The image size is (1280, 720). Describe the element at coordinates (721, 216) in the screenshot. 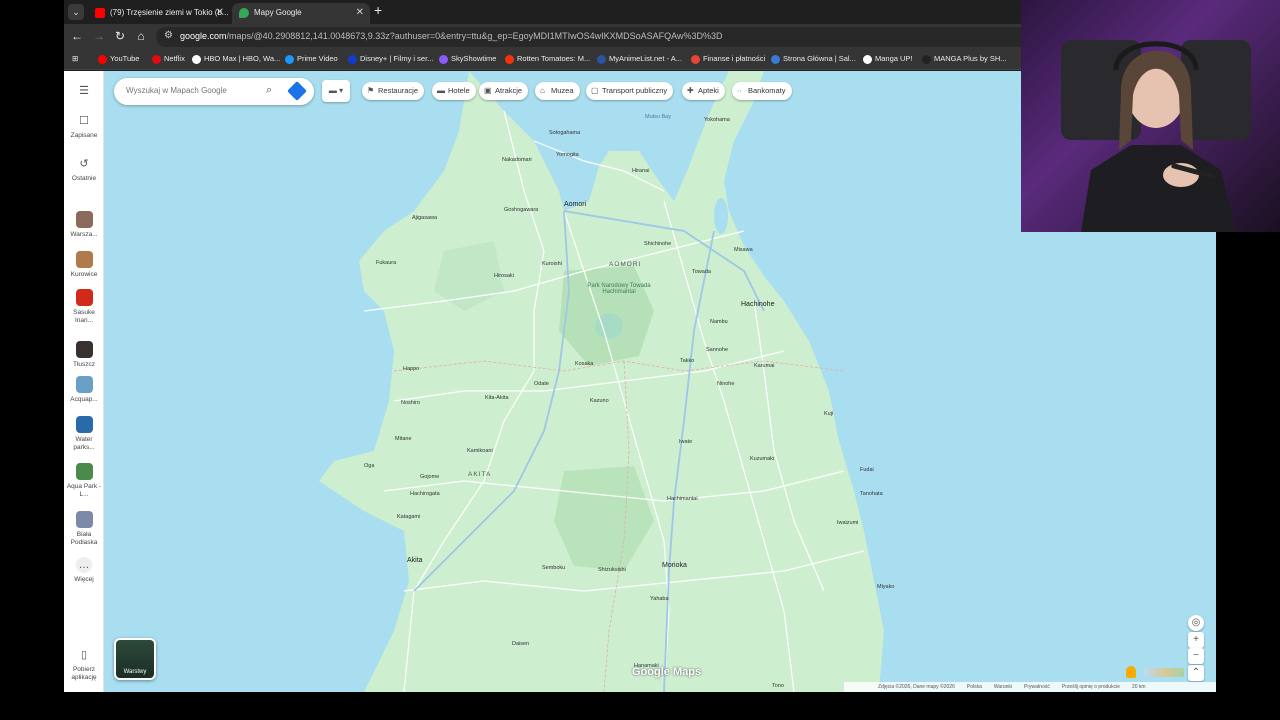

I see `lake-ogawara` at that location.